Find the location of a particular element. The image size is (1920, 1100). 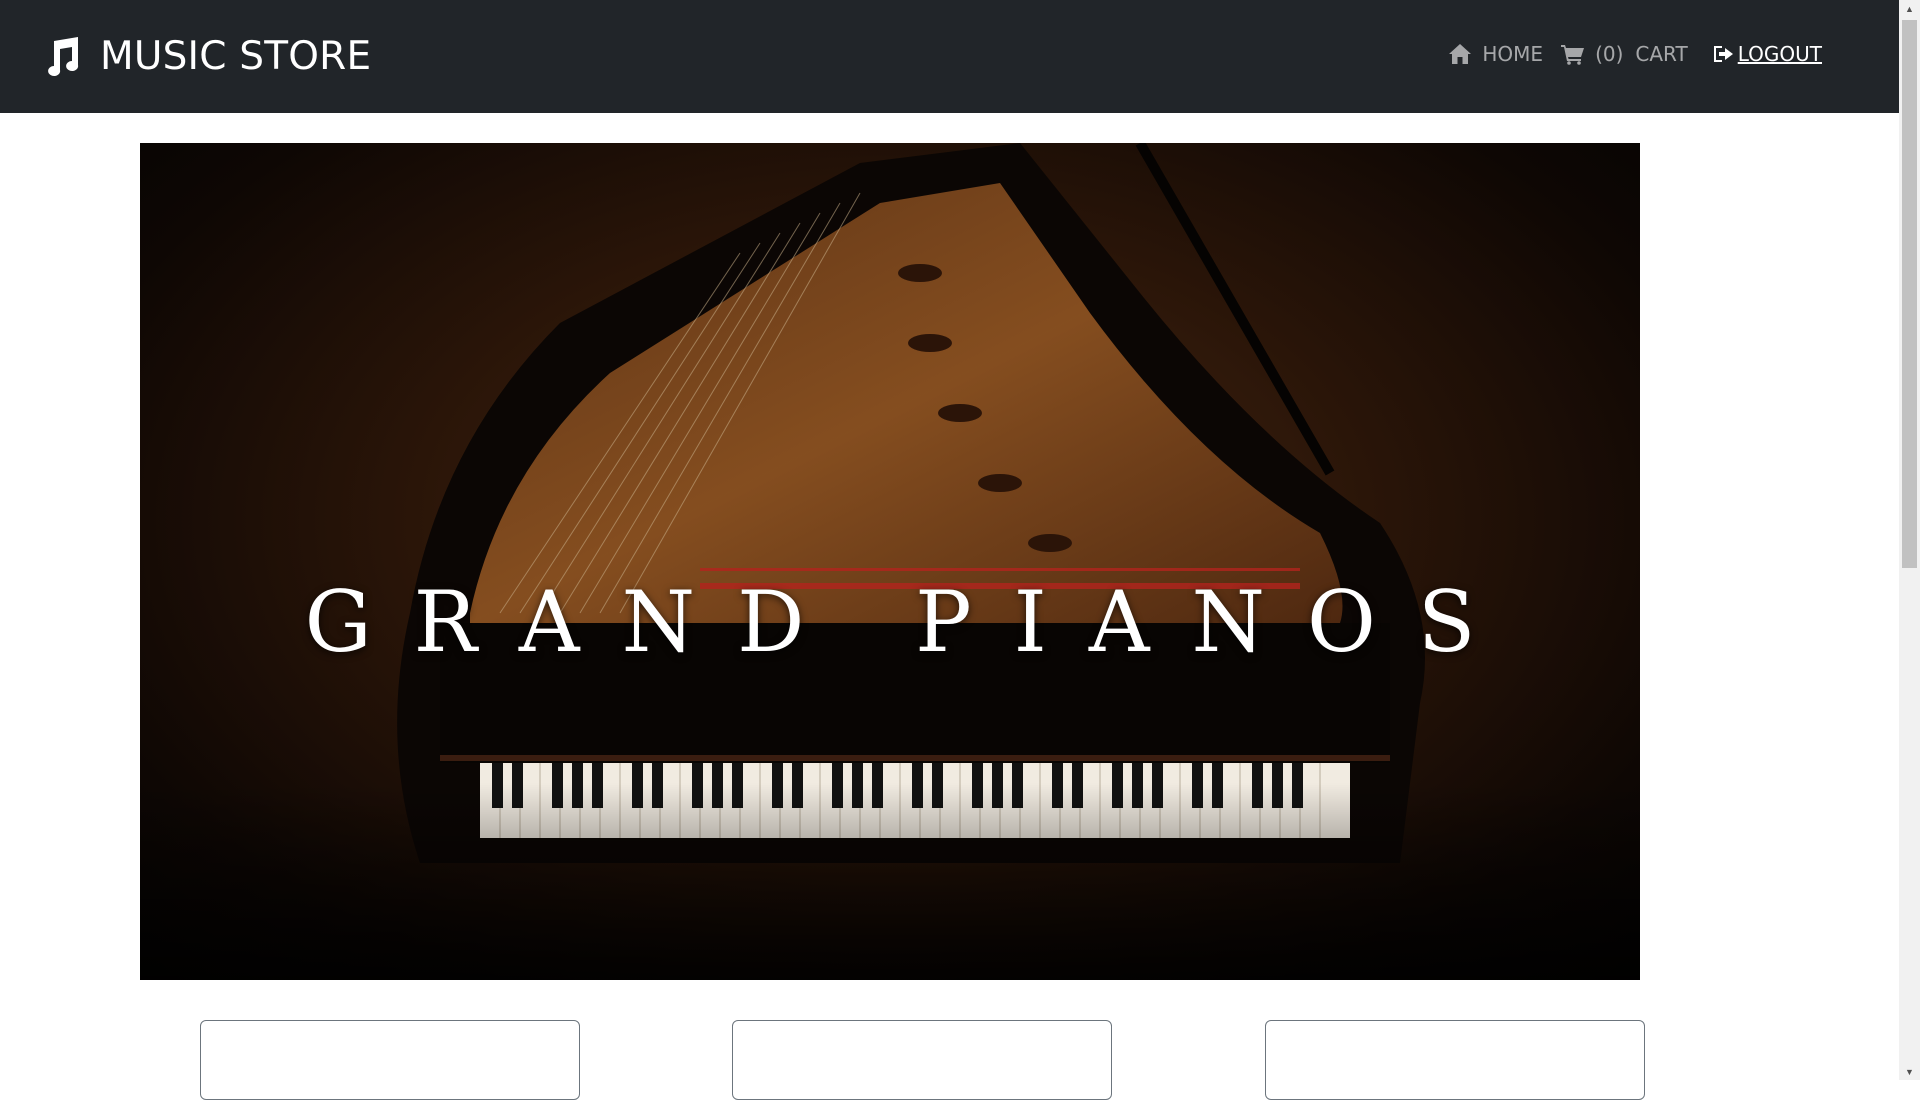

cart-count: (0) is located at coordinates (1609, 54).